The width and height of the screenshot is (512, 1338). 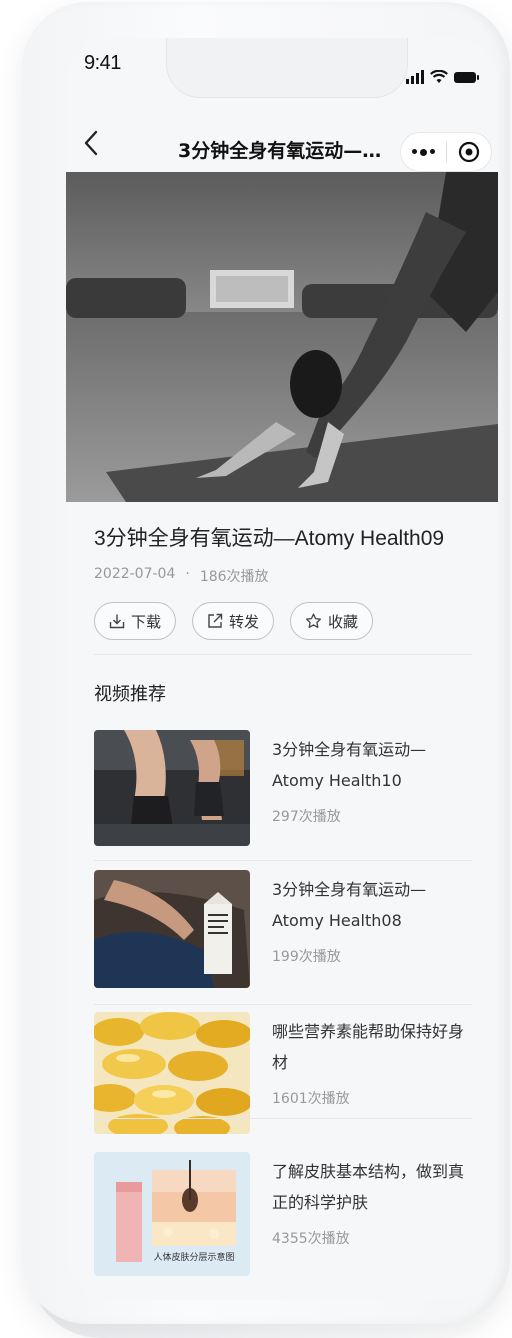 I want to click on recommendation-play-count: 199次播放, so click(x=306, y=957).